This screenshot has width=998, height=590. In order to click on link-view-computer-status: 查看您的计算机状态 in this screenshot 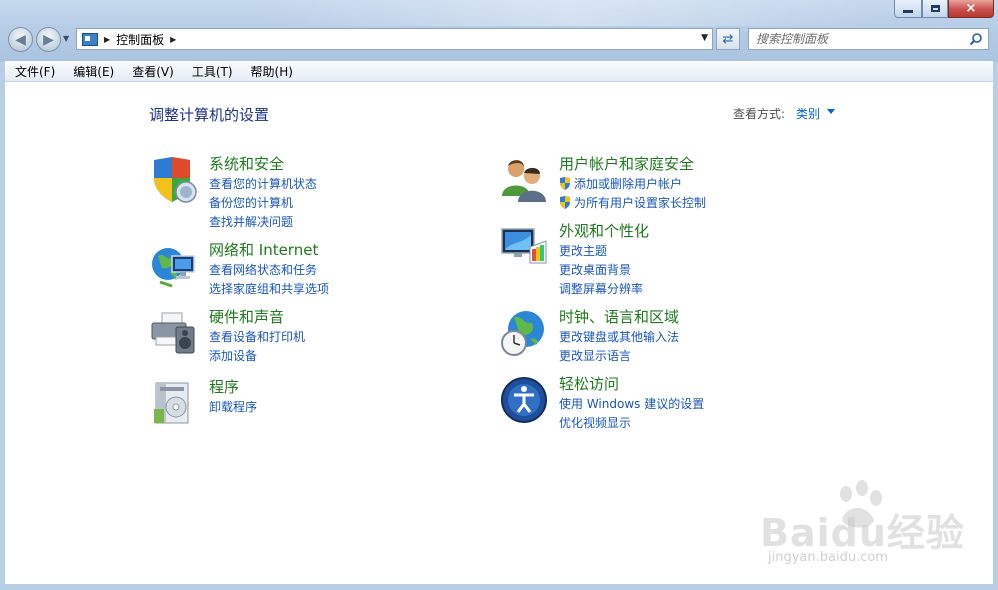, I will do `click(263, 183)`.